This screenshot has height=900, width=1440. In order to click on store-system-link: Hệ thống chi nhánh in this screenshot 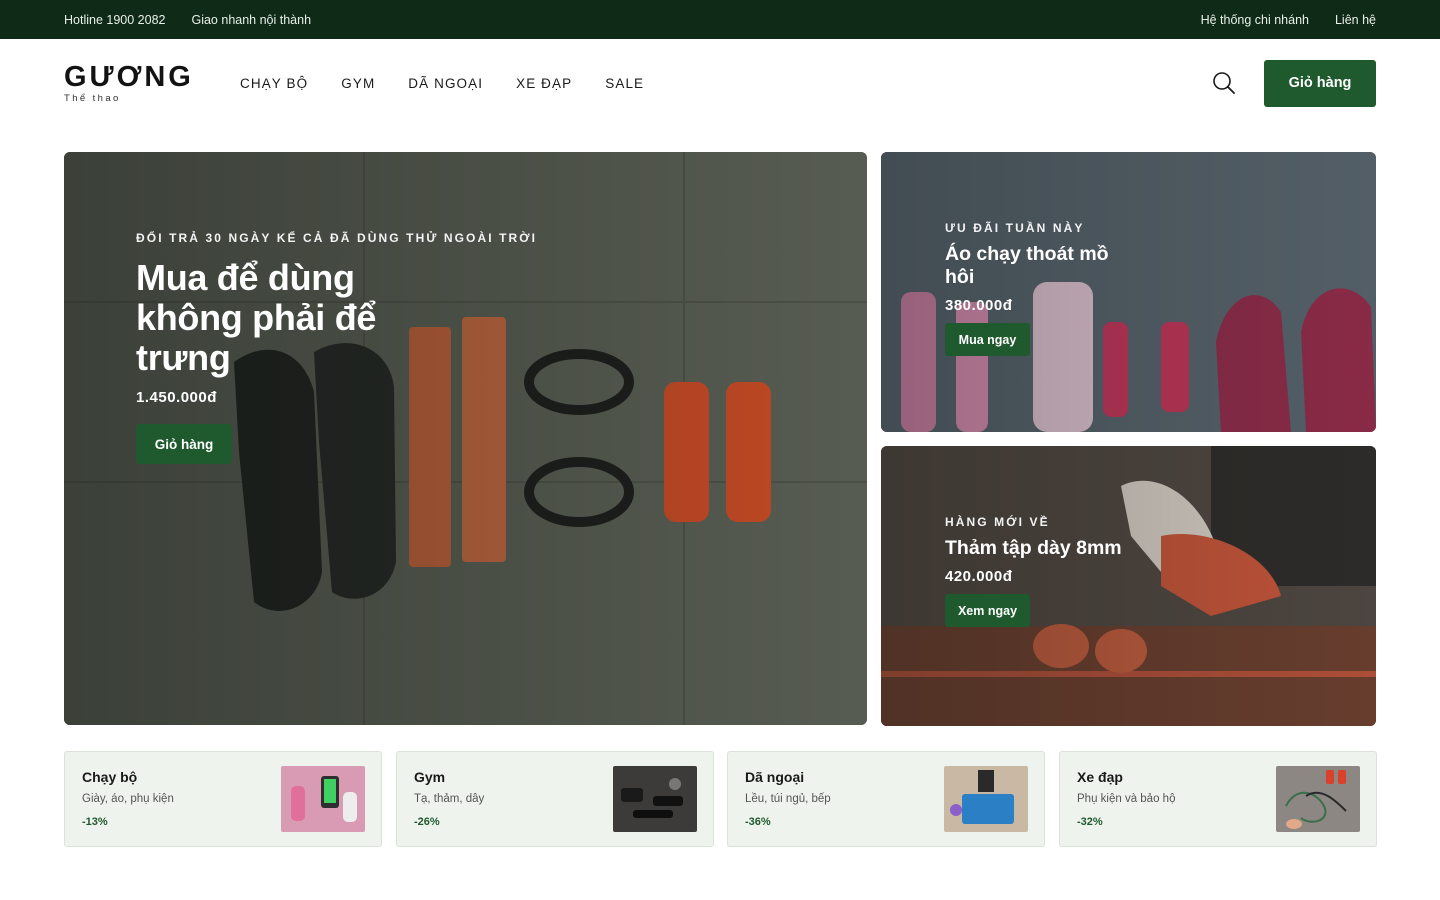, I will do `click(1255, 20)`.